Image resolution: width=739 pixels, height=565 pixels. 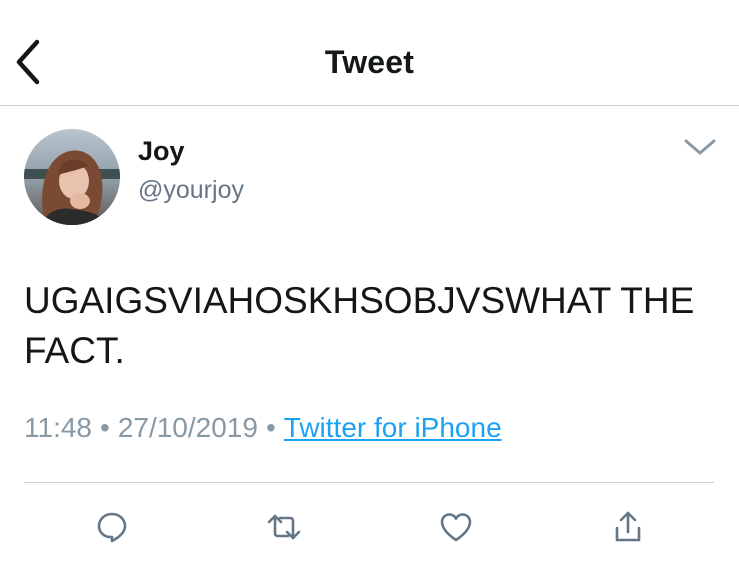 I want to click on retweet-button, so click(x=284, y=527).